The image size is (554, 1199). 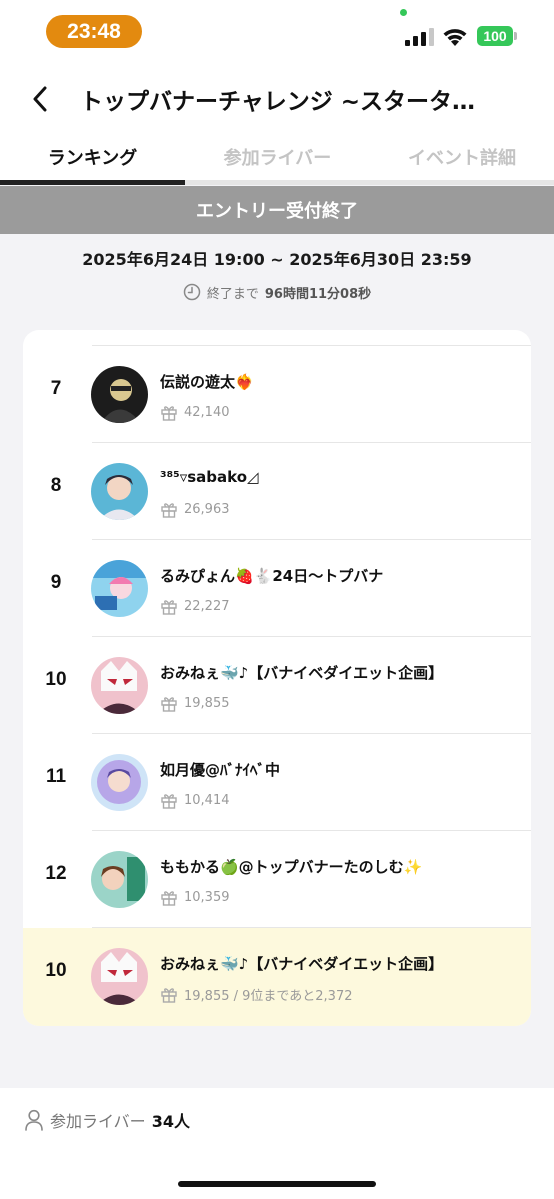 I want to click on rank-number: 12, so click(x=56, y=873).